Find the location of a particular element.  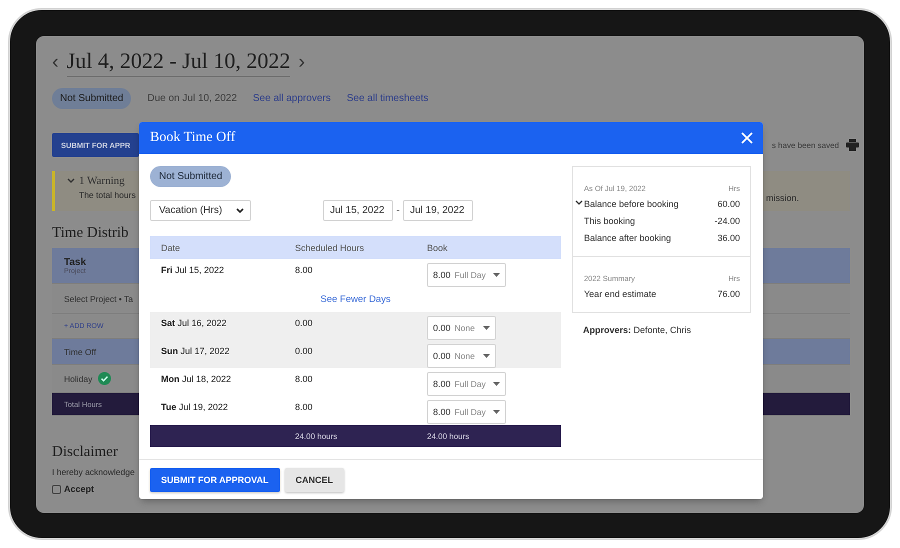

balance-label: Year end estimate is located at coordinates (620, 293).